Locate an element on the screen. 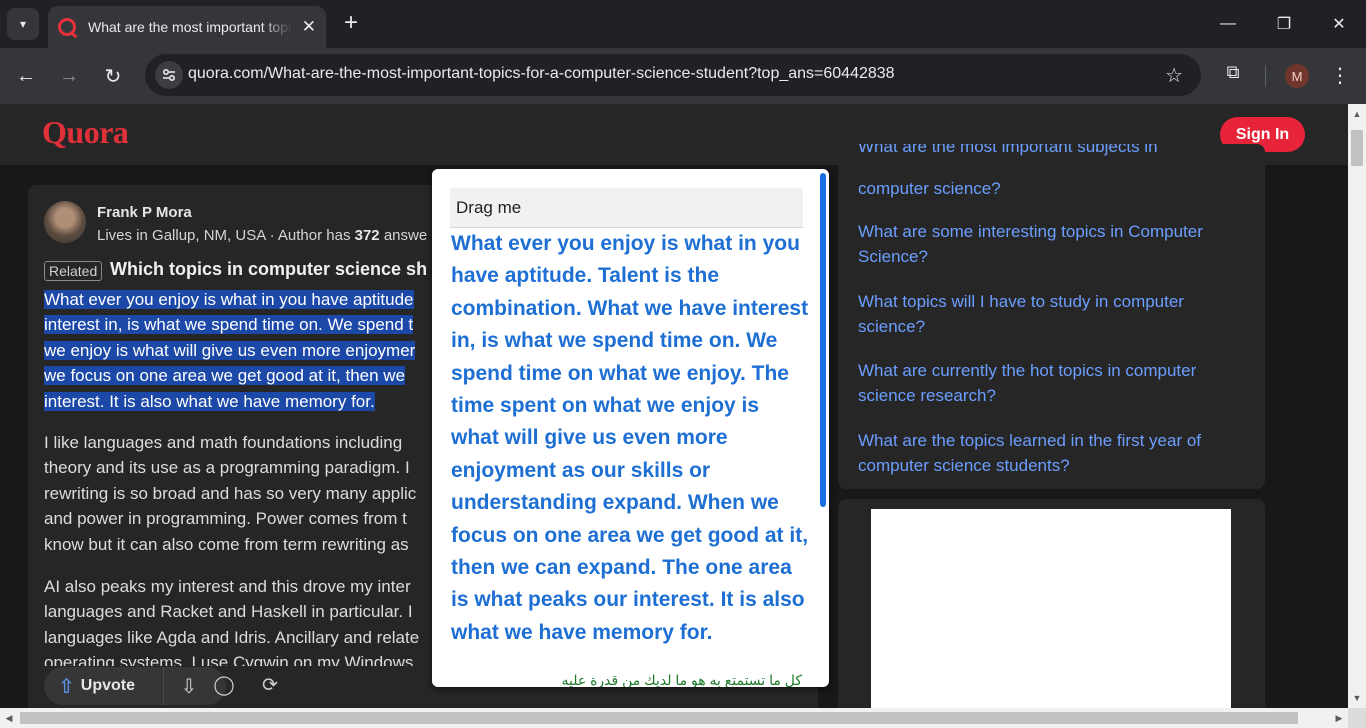 Image resolution: width=1366 pixels, height=728 pixels. popup-footer-text: كل ما تستمتع به هو ما لديك من قدرة عليه is located at coordinates (681, 679).